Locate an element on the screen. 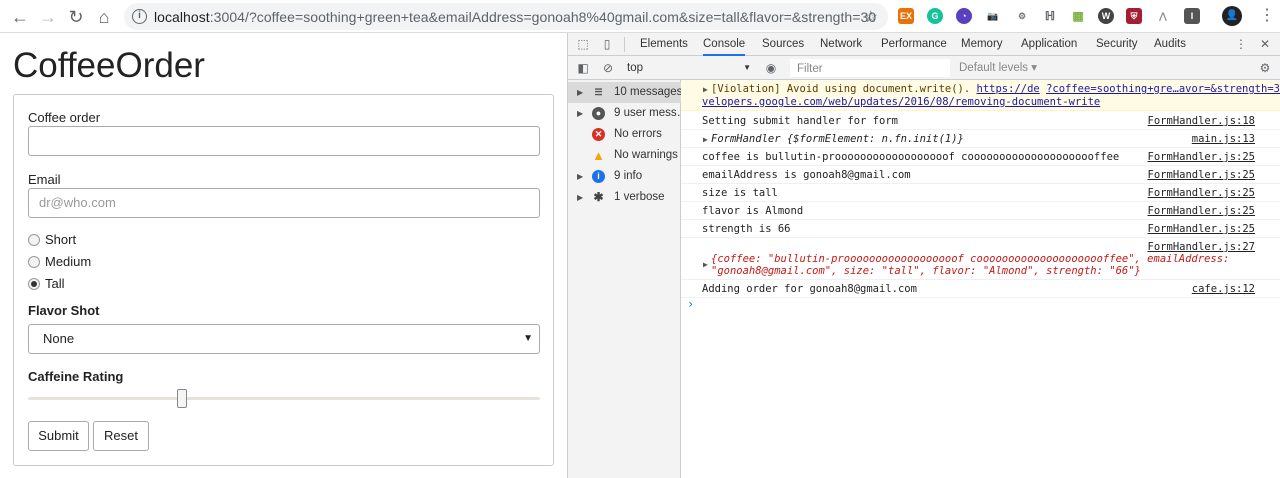  info-icon: i is located at coordinates (139, 16).